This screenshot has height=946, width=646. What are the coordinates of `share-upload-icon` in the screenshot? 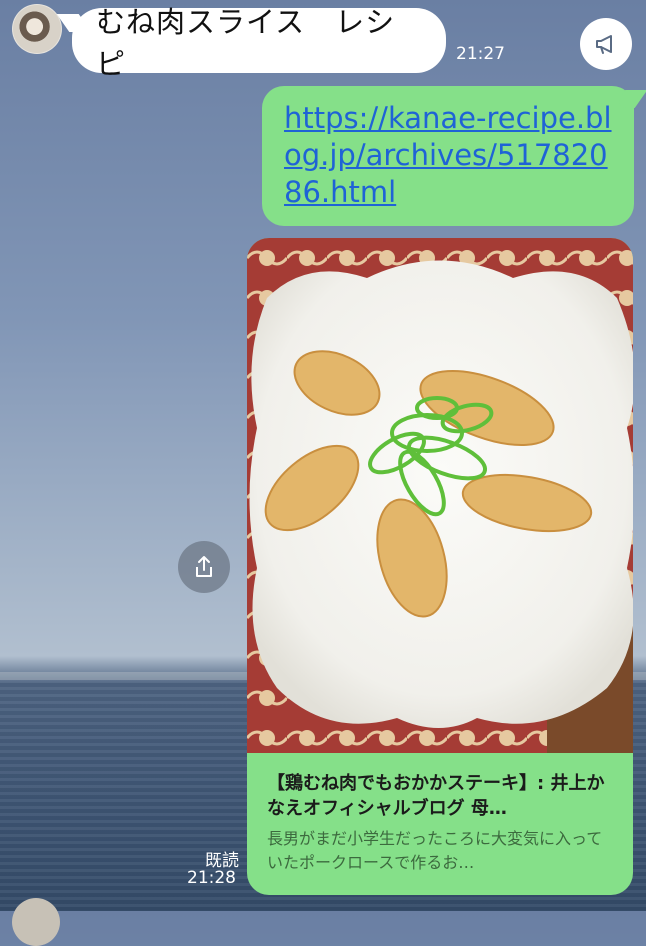 It's located at (204, 566).